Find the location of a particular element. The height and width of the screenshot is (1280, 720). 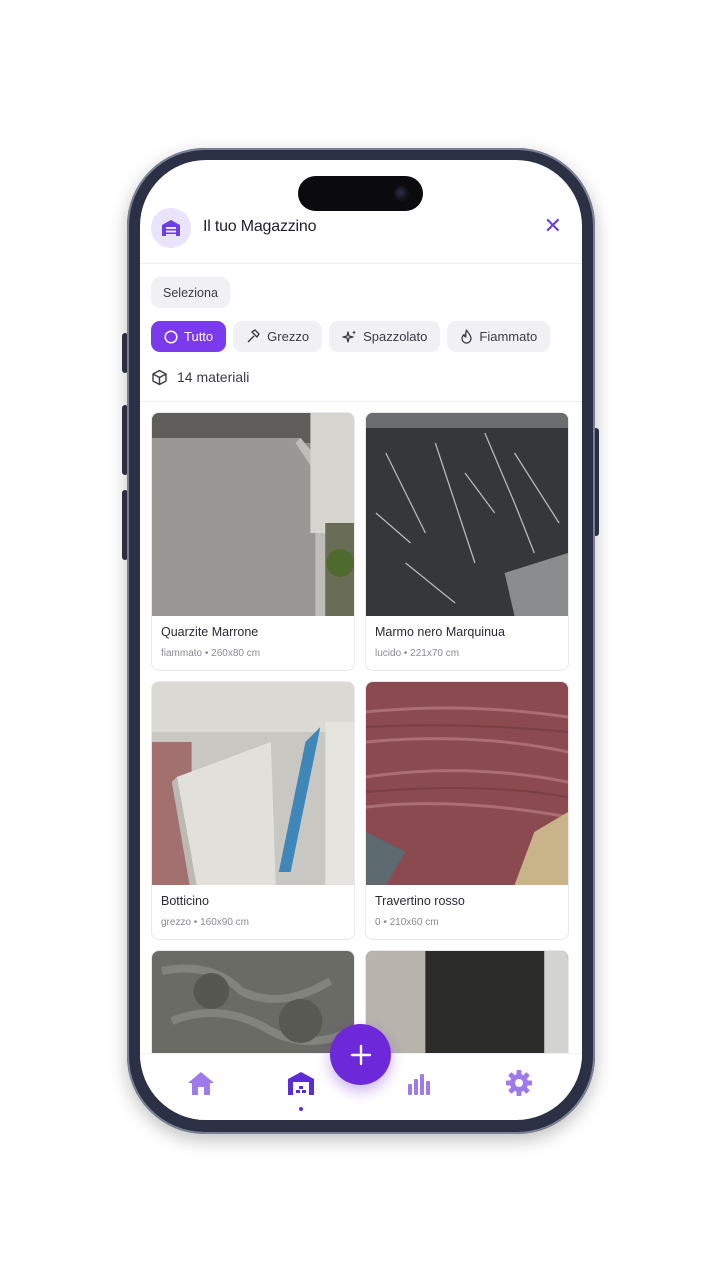

material-name: Quarzite Marrone is located at coordinates (210, 632).